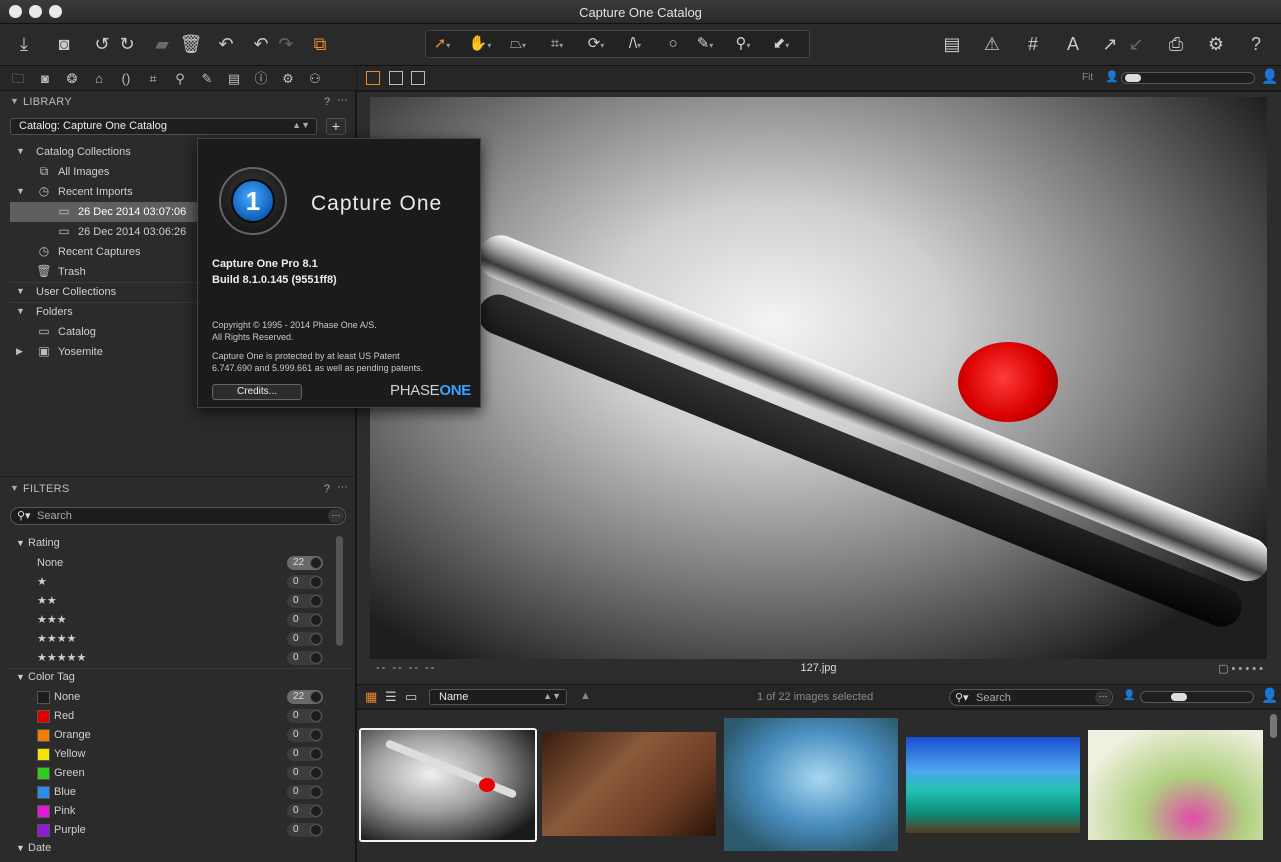 This screenshot has height=862, width=1281. I want to click on redo-icon: ↷, so click(286, 44).